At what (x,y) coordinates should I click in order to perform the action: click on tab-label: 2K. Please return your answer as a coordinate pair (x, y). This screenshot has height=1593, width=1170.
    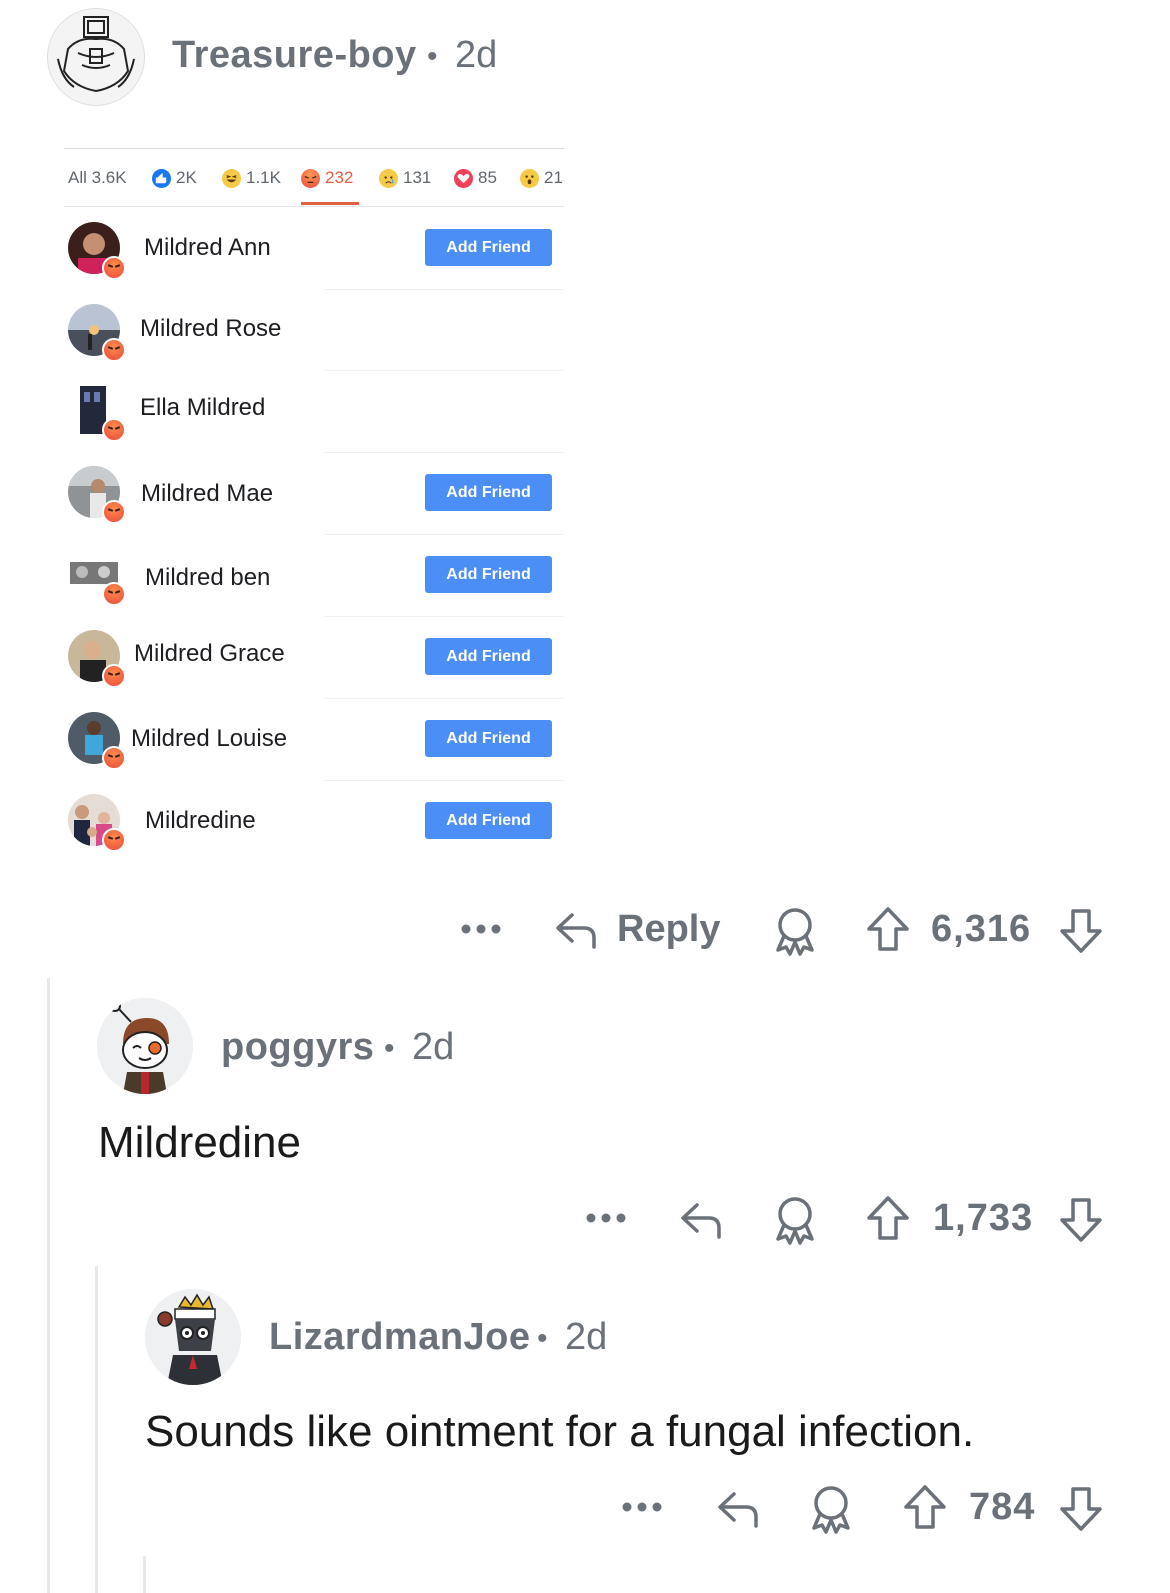
    Looking at the image, I should click on (186, 177).